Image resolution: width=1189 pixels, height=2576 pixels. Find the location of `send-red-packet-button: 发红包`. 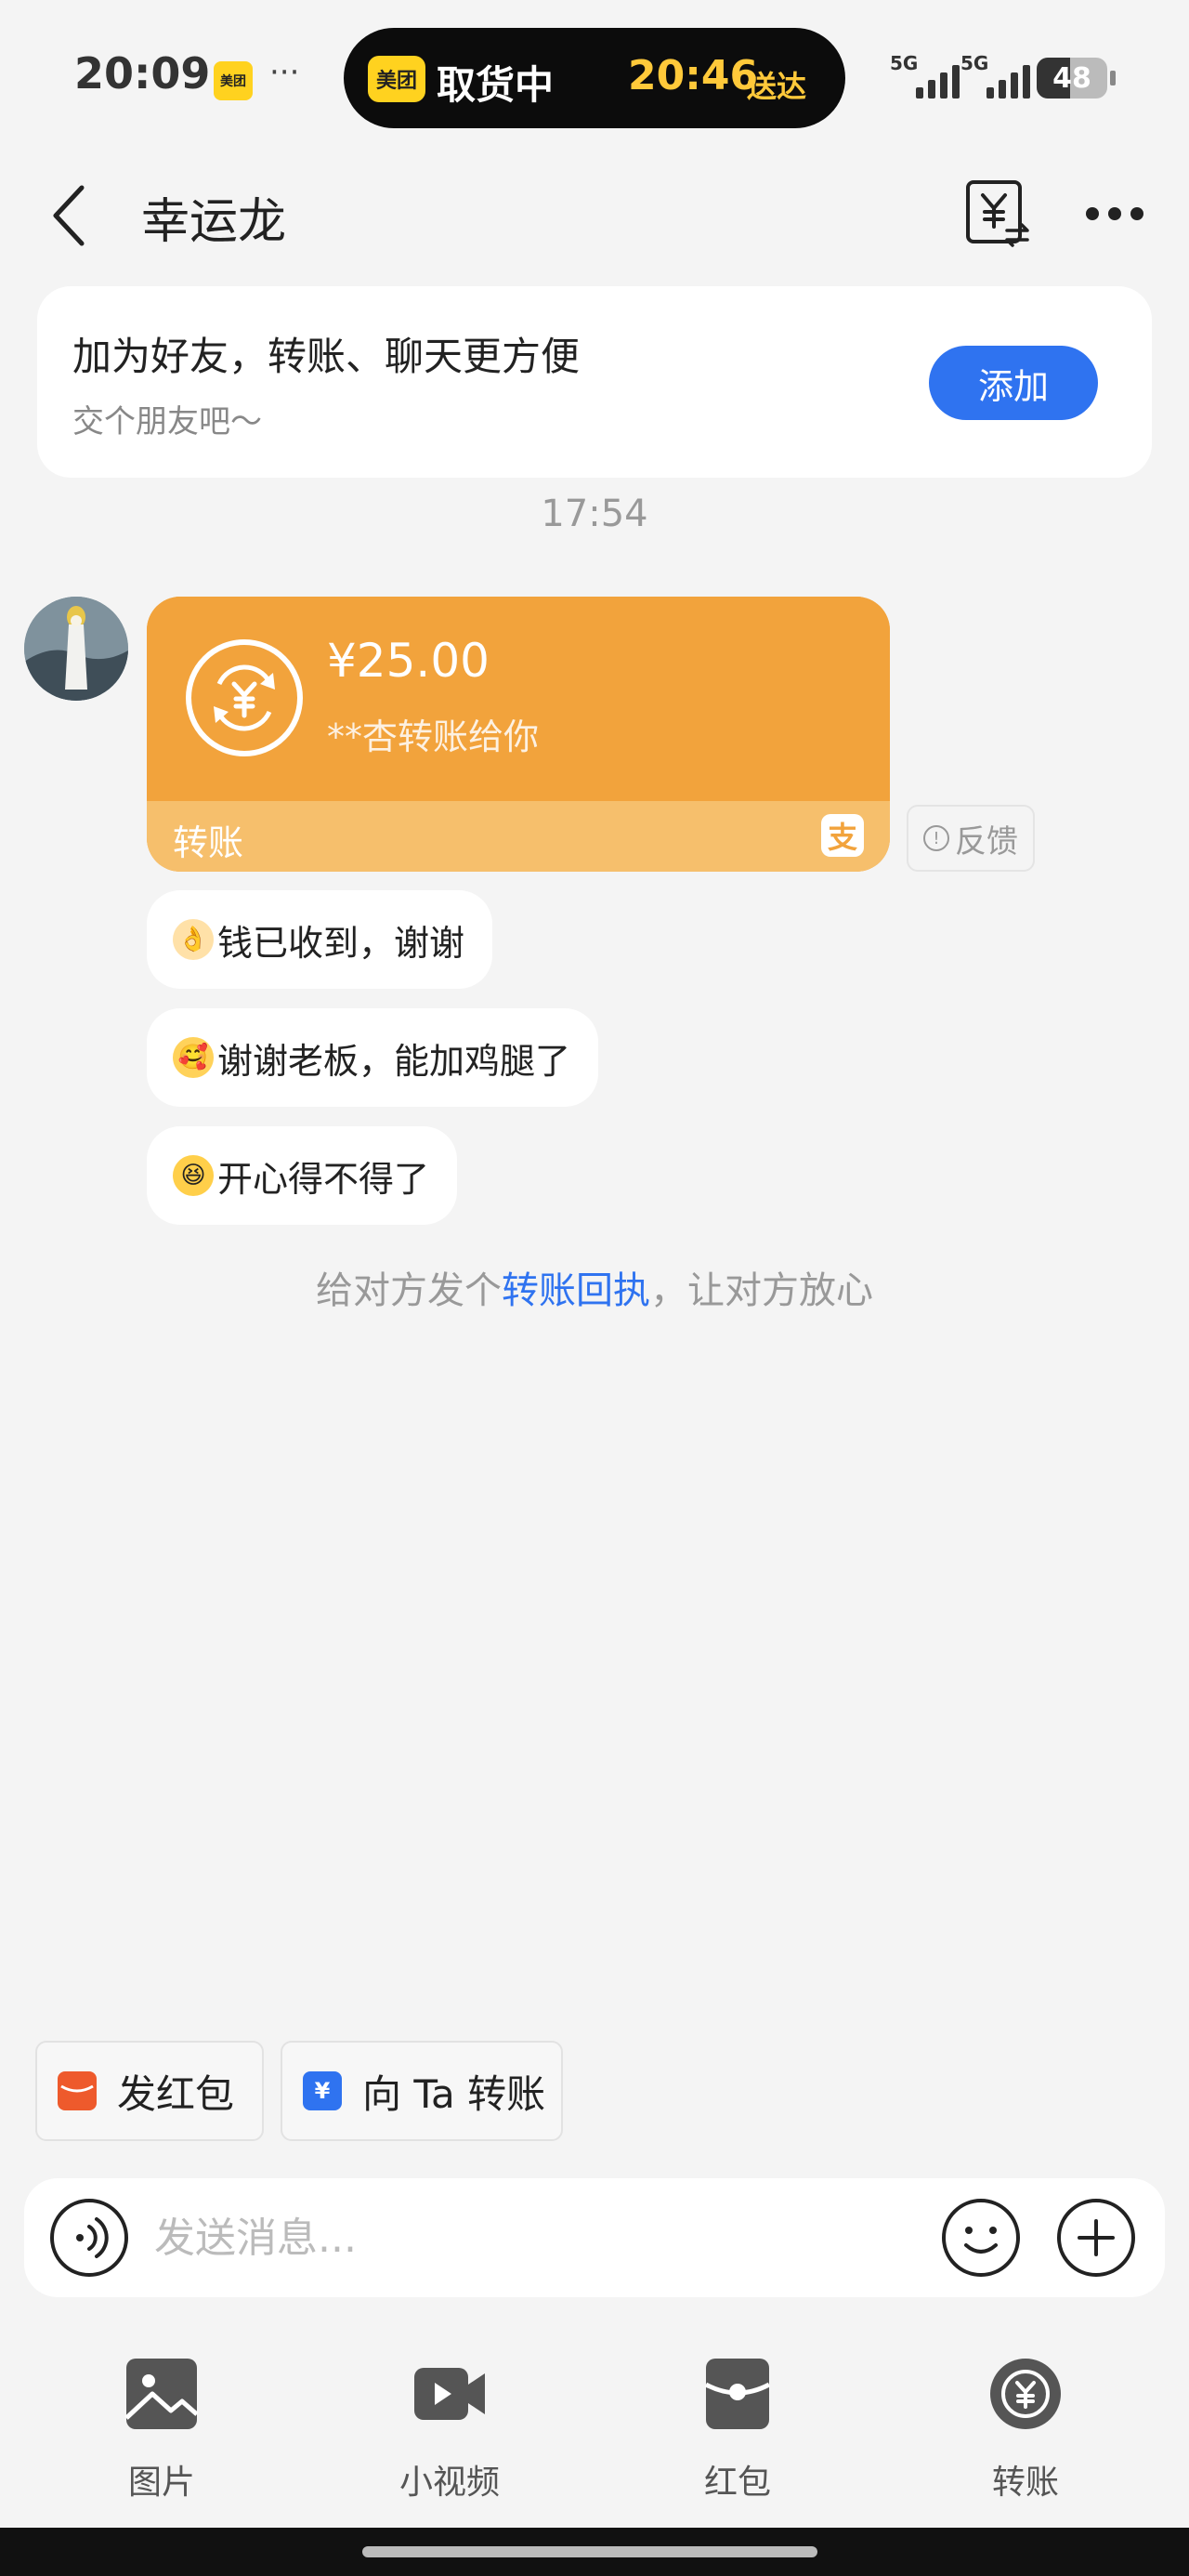

send-red-packet-button: 发红包 is located at coordinates (149, 2091).